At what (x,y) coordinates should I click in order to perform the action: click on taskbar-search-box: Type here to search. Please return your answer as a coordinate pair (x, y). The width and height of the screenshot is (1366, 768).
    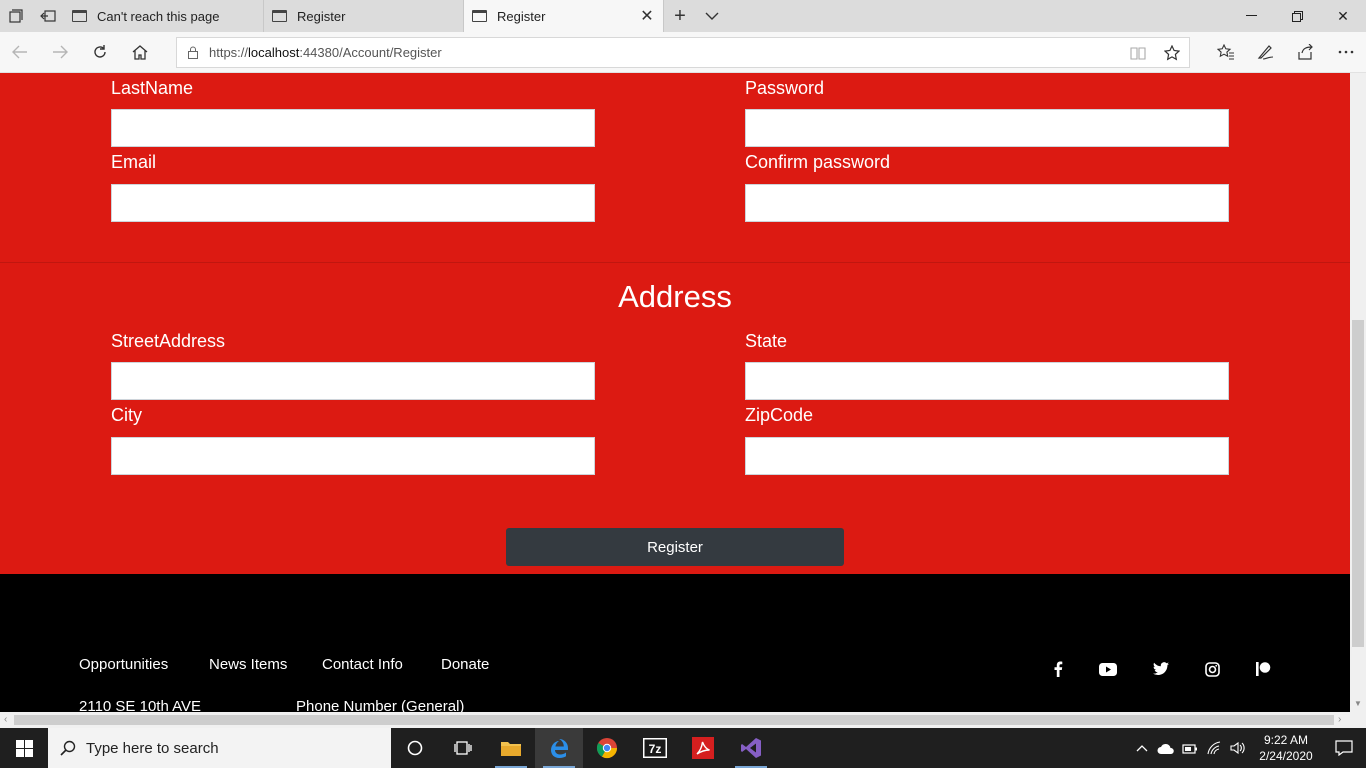
    Looking at the image, I should click on (219, 748).